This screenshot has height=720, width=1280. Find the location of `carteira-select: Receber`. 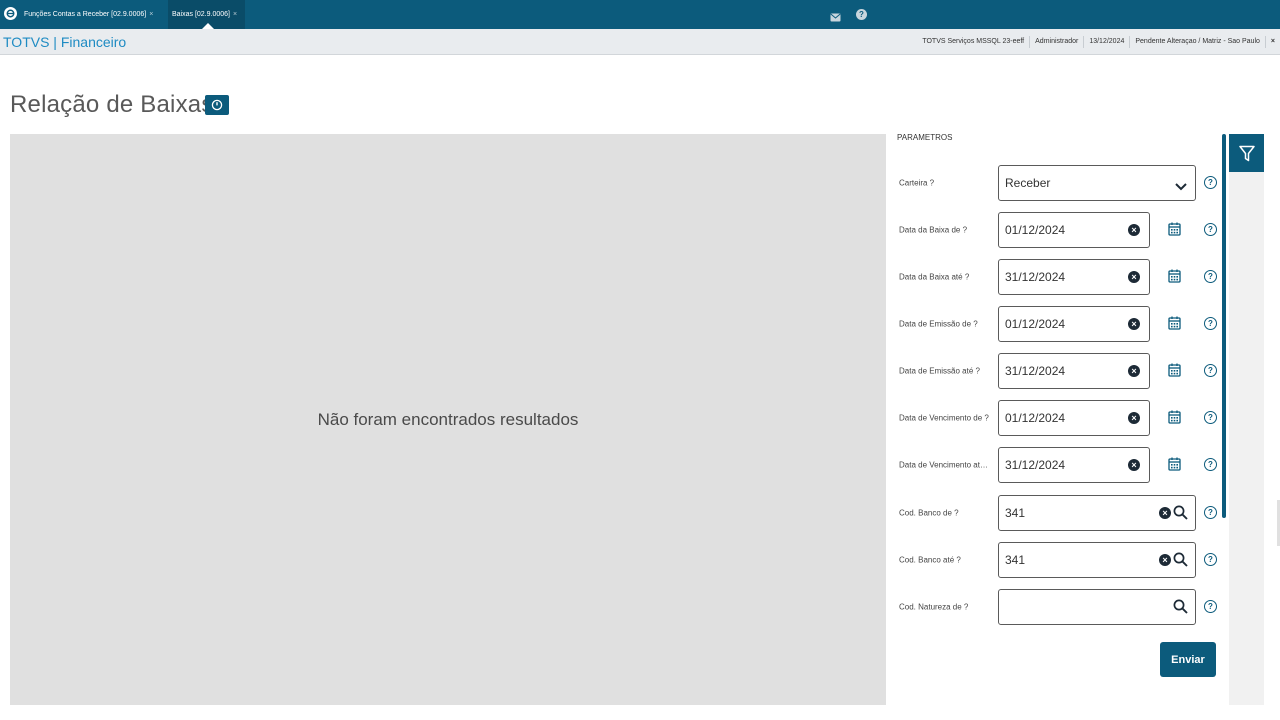

carteira-select: Receber is located at coordinates (1097, 183).